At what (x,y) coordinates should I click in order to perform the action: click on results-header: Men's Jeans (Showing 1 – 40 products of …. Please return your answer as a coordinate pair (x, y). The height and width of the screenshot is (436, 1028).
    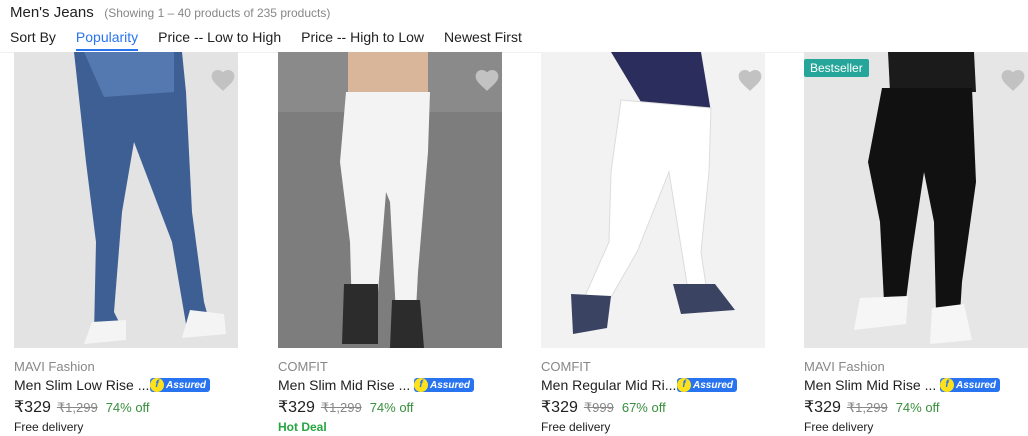
    Looking at the image, I should click on (514, 26).